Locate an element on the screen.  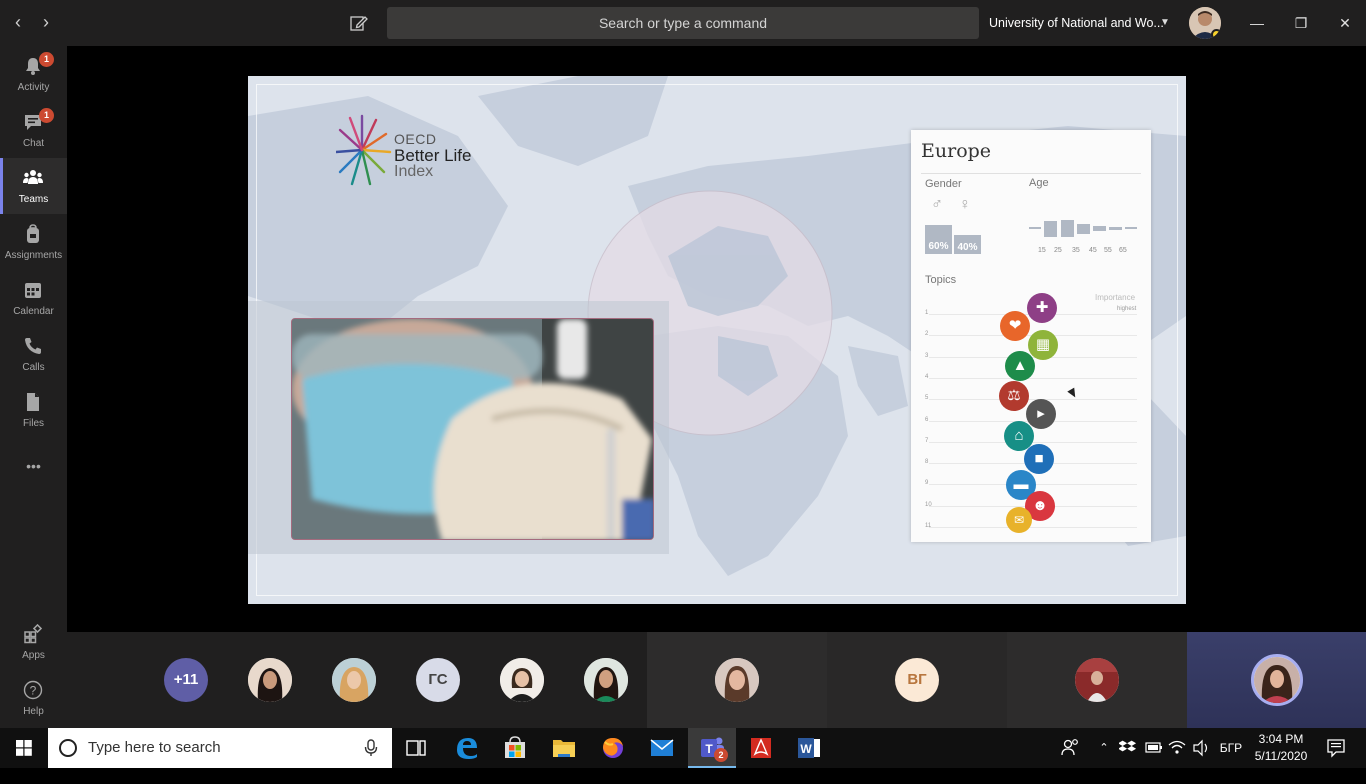
taskbar-file-explorer-app is located at coordinates (564, 748).